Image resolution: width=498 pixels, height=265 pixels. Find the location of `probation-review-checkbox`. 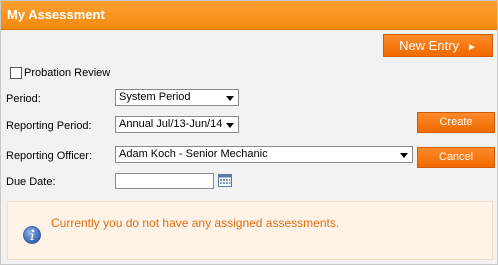

probation-review-checkbox is located at coordinates (16, 73).